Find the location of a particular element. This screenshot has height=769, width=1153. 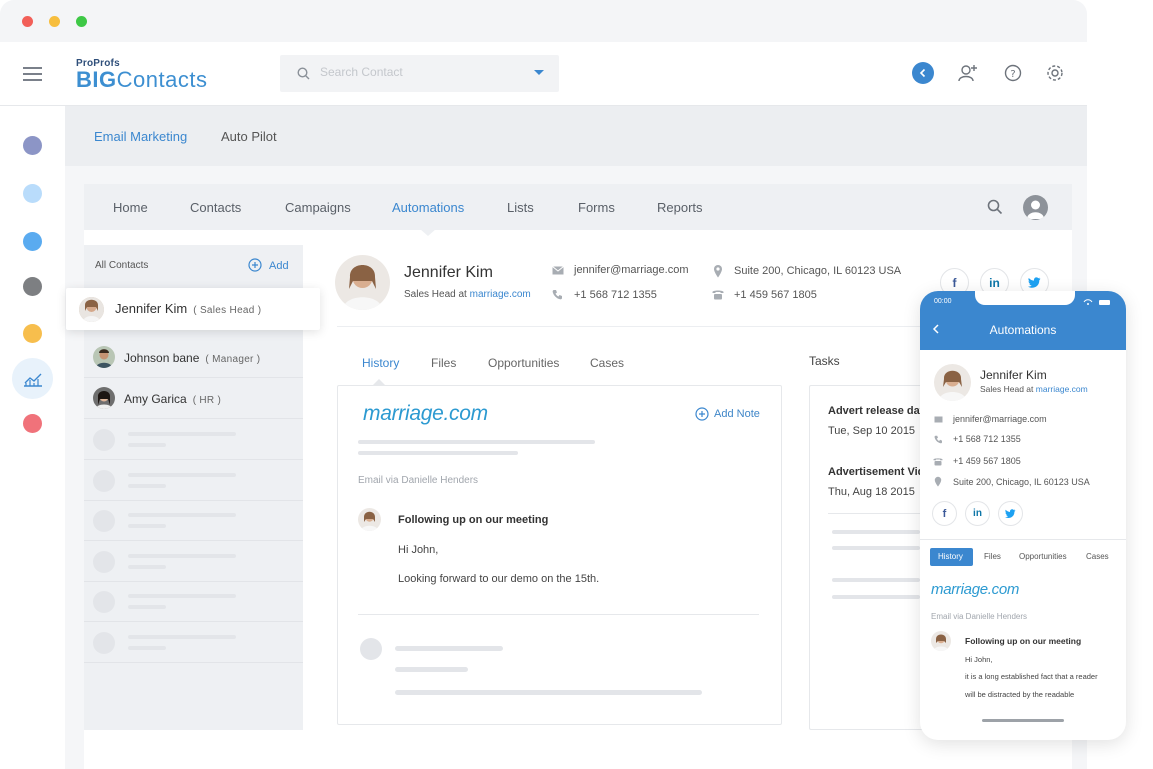

add-note-button: Add Note is located at coordinates (737, 414).